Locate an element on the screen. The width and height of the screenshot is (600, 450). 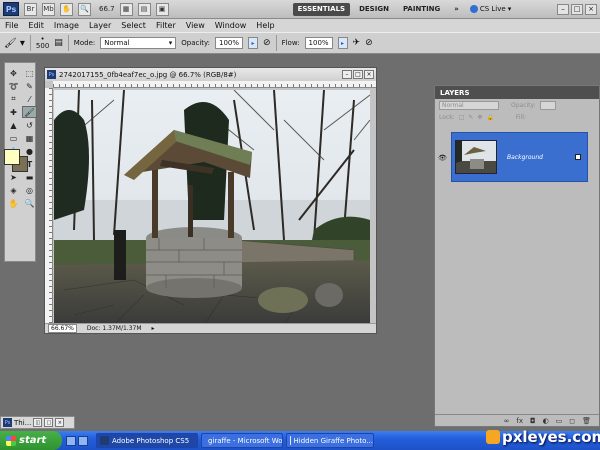
shape-tool-icon: ▬ is located at coordinates (29, 177).